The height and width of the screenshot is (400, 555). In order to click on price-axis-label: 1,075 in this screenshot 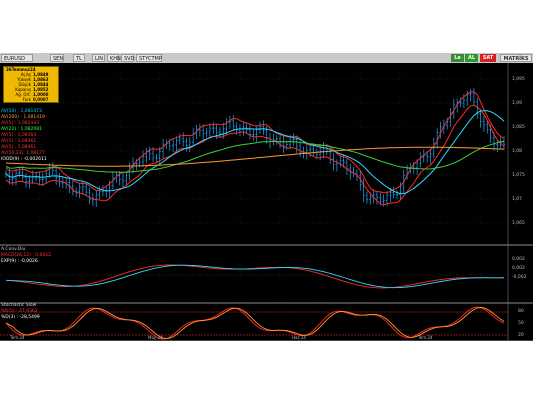, I will do `click(518, 175)`.